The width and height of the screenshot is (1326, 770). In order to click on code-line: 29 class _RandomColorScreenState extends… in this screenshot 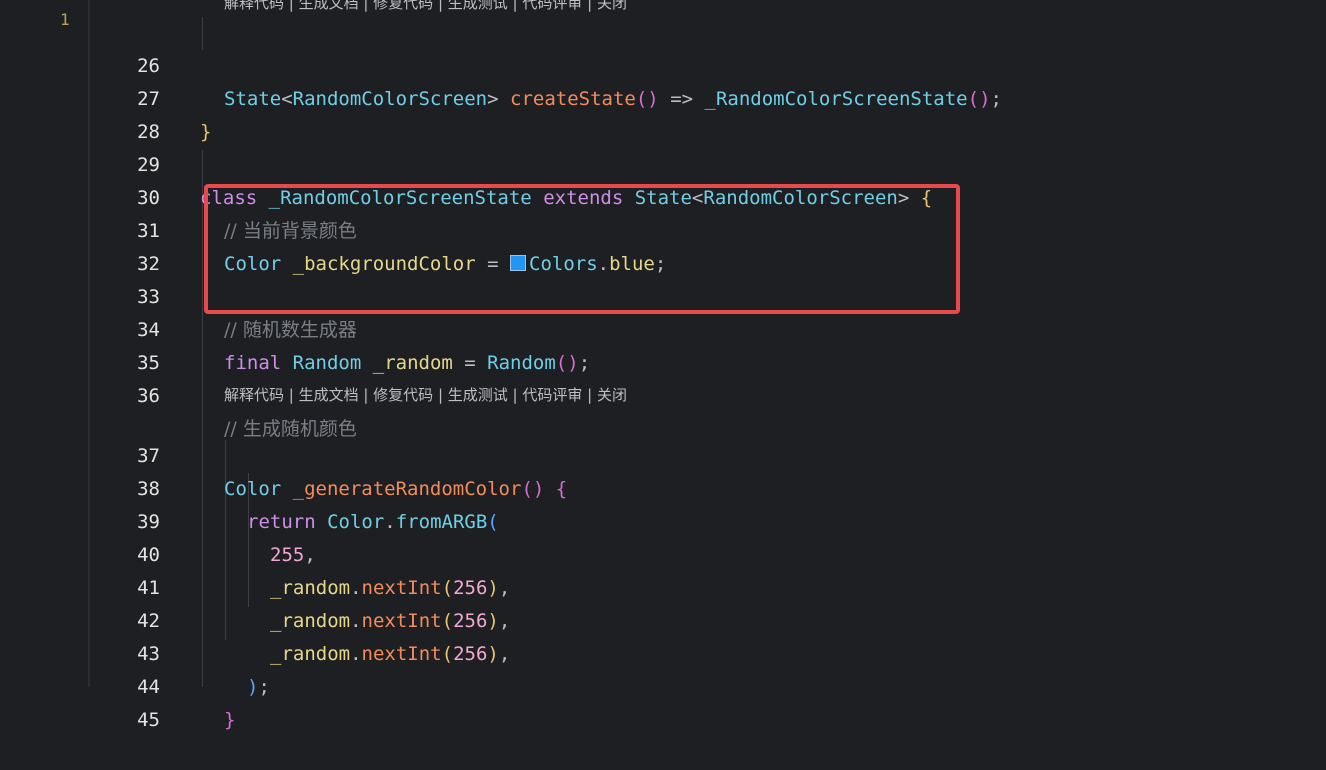, I will do `click(708, 162)`.